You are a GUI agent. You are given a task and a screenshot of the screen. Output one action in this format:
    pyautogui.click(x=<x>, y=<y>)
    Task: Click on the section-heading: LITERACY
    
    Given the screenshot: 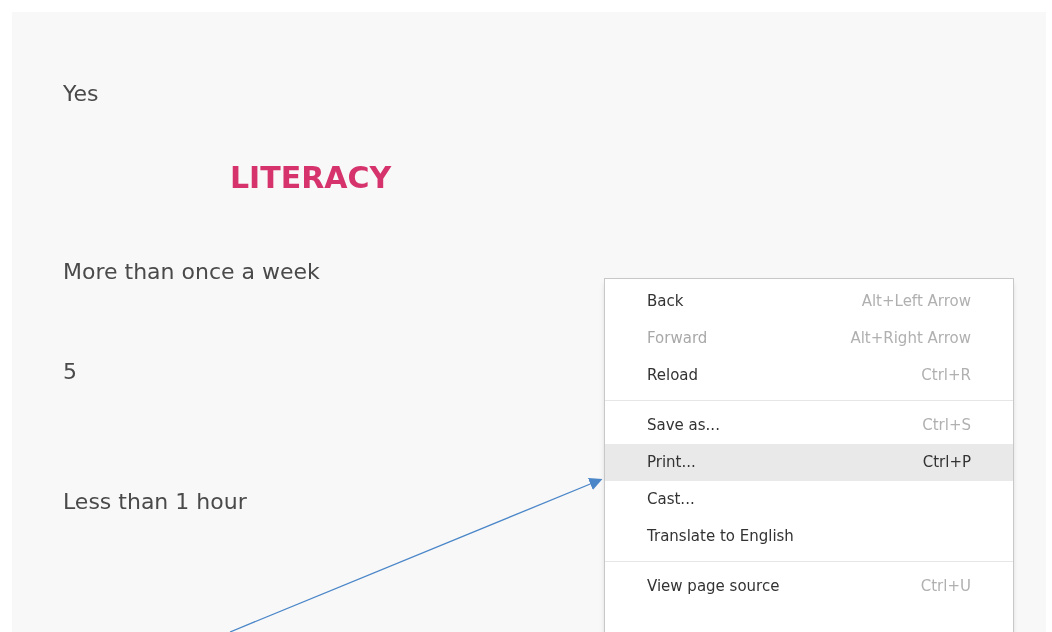 What is the action you would take?
    pyautogui.click(x=311, y=178)
    